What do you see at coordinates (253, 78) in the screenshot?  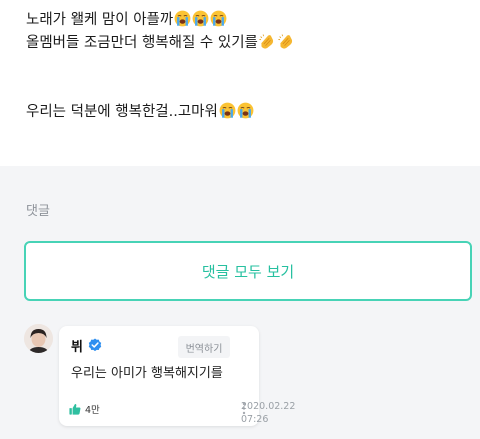 I see `post-spacer` at bounding box center [253, 78].